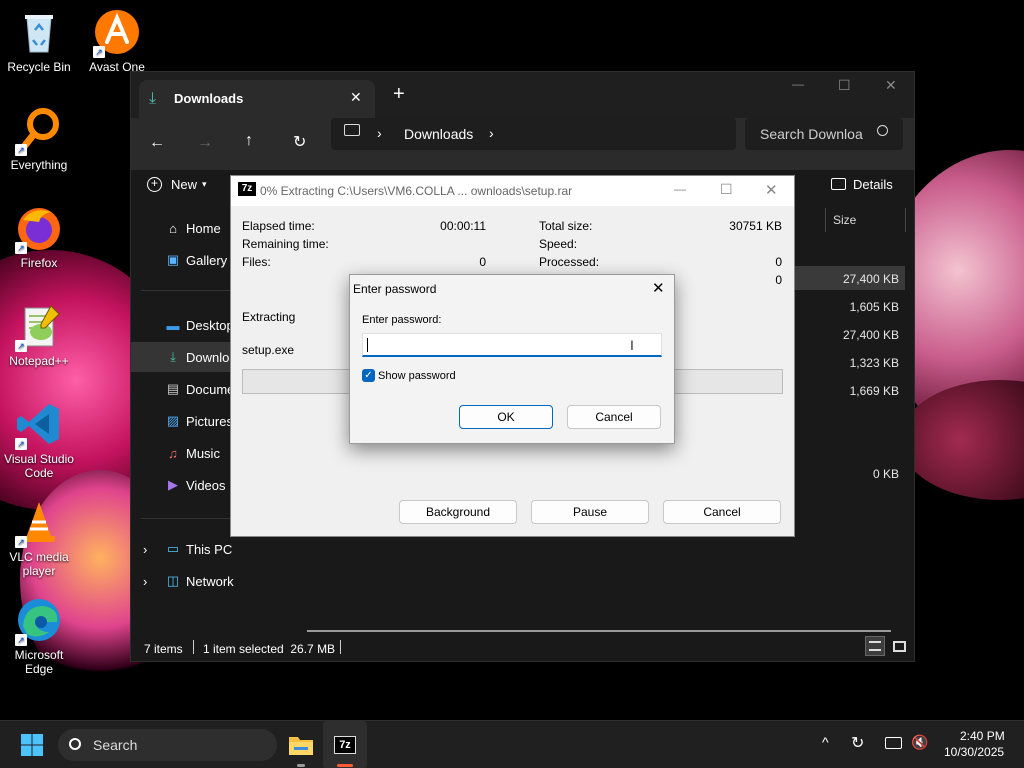  I want to click on password-field-label: Enter password:, so click(402, 320).